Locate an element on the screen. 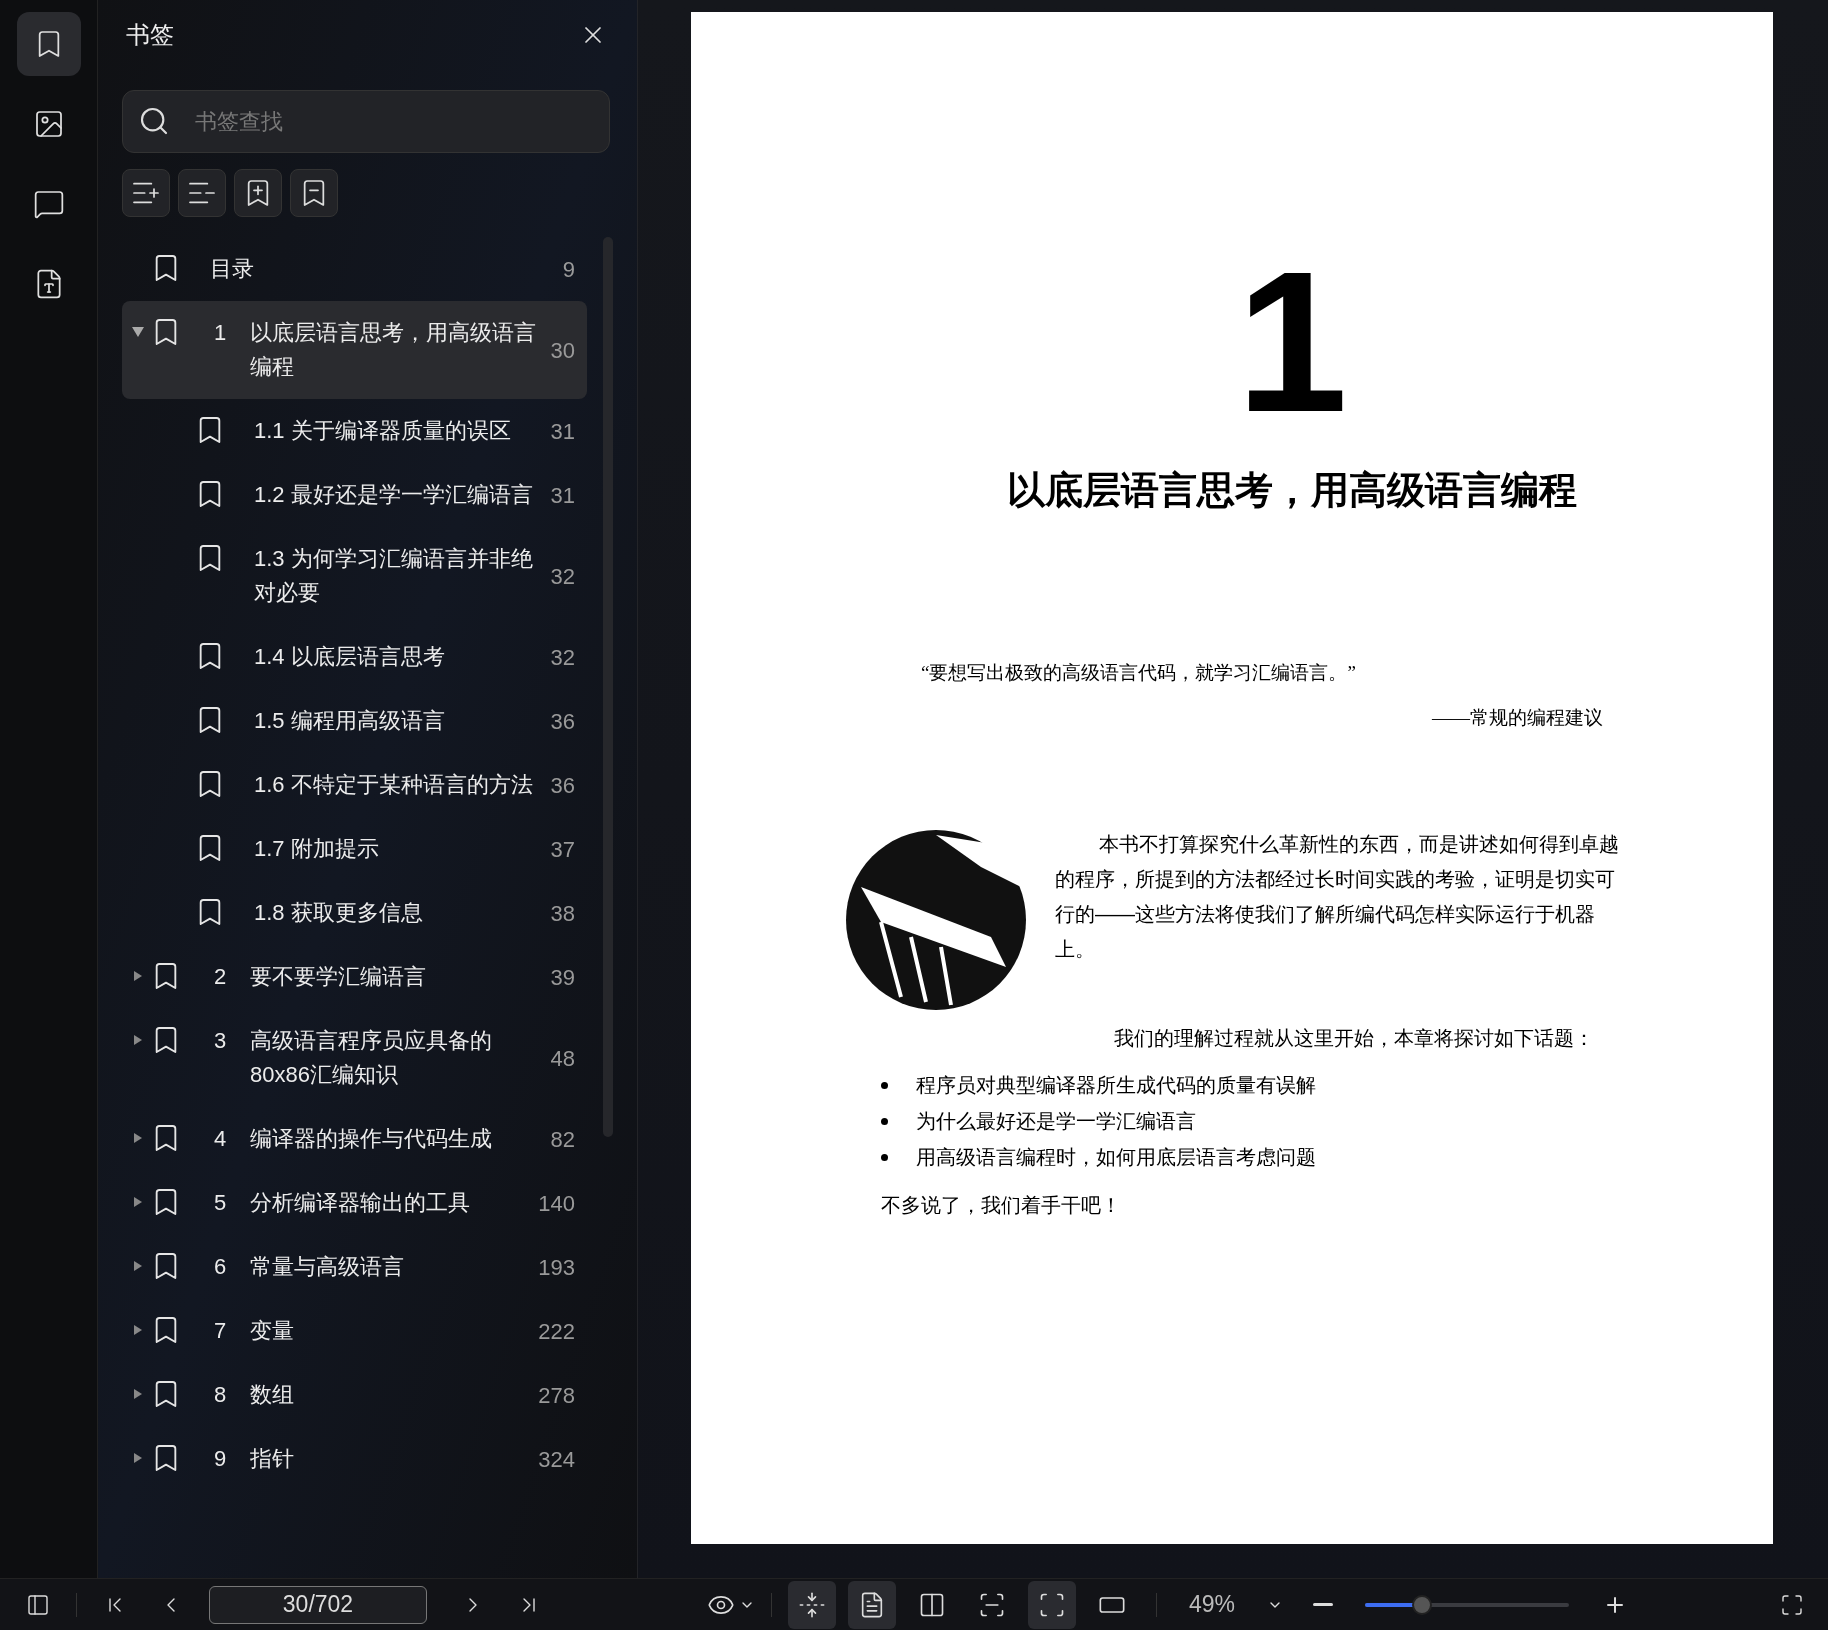 This screenshot has width=1828, height=1630. bookmark-item: 7 变量 222 is located at coordinates (354, 1331).